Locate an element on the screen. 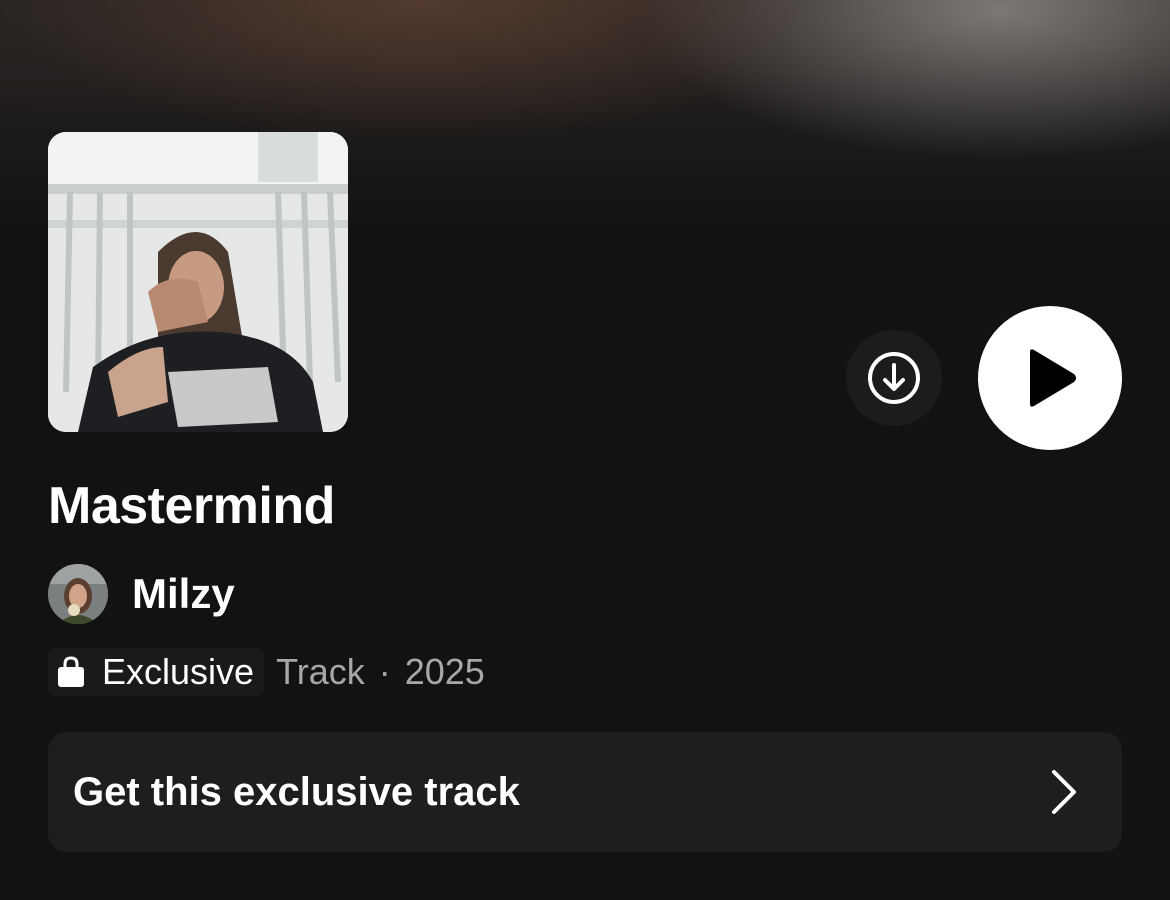  exclusive-badge: Exclusive is located at coordinates (156, 672).